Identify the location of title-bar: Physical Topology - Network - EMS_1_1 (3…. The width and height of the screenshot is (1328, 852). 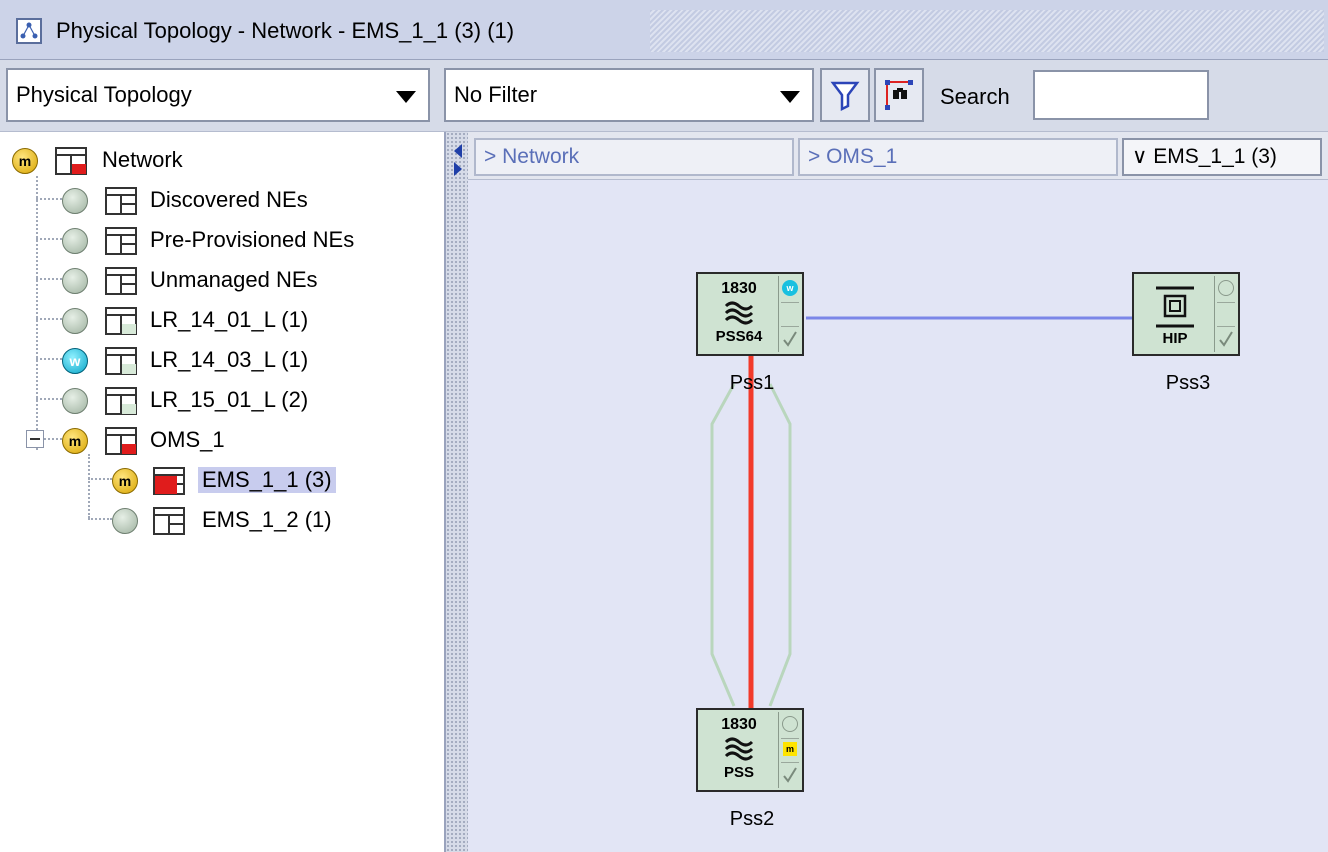
(664, 30).